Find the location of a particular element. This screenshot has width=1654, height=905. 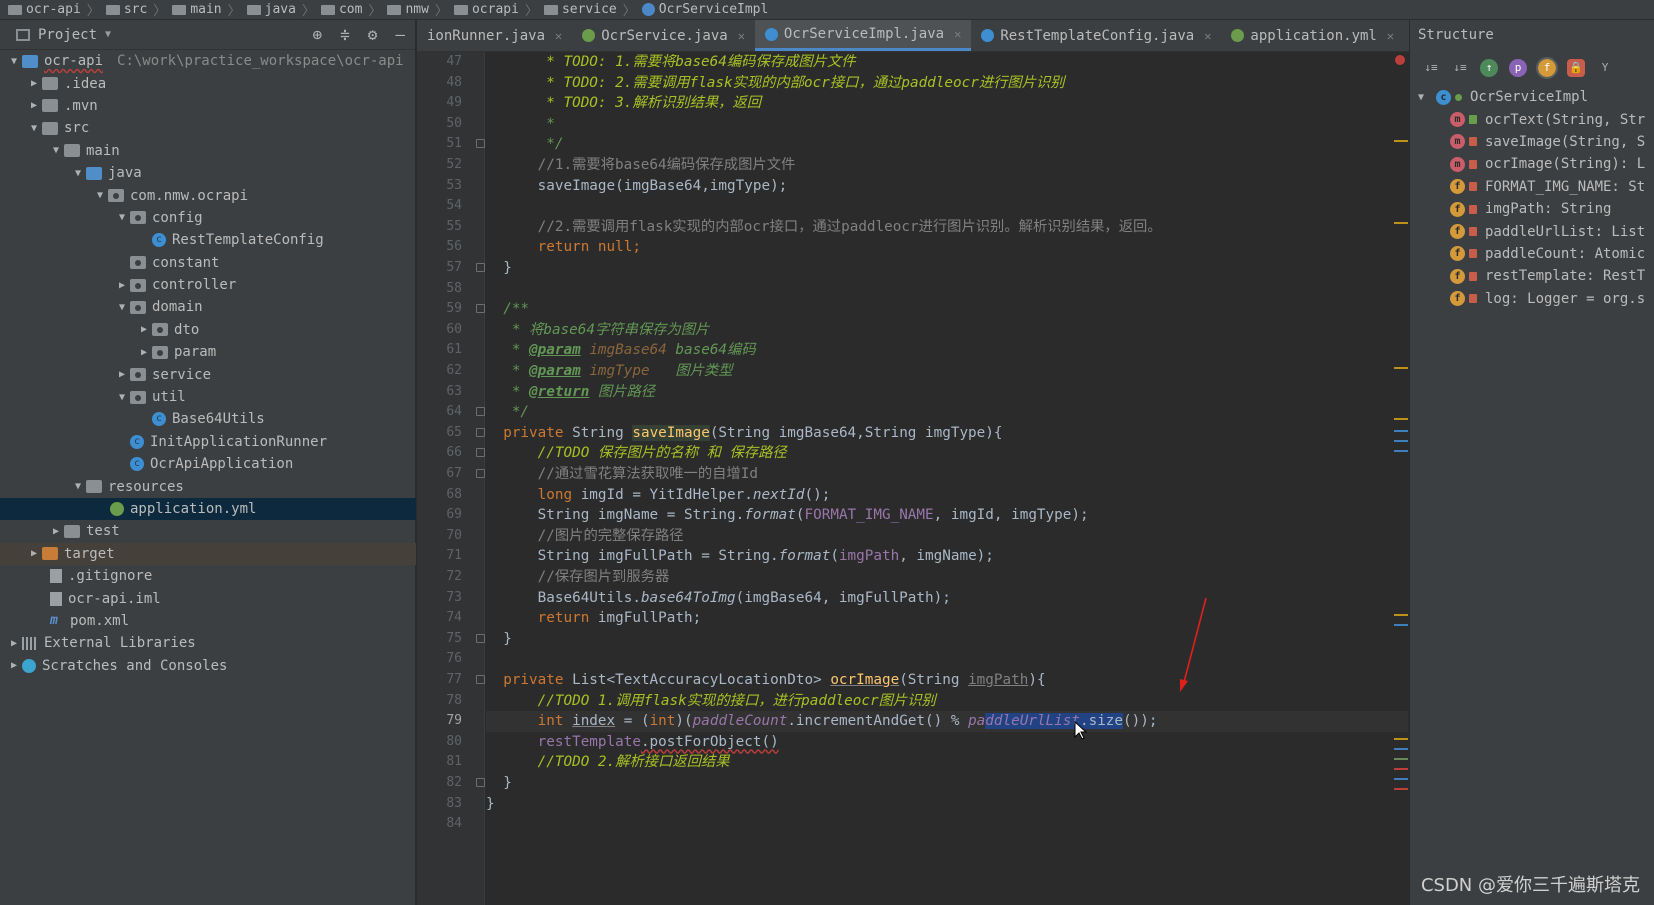

breadcrumb-item-nmw: nmw is located at coordinates (408, 9).